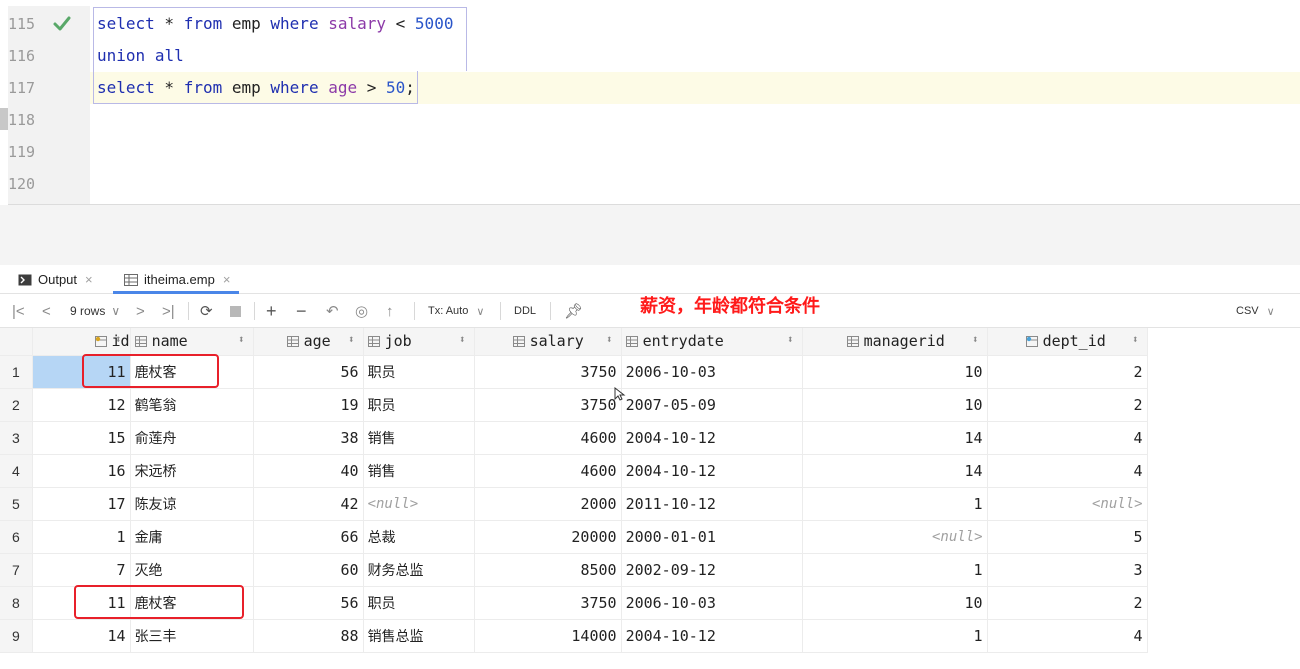 The height and width of the screenshot is (669, 1300). What do you see at coordinates (390, 311) in the screenshot?
I see `submit-icon: ↑` at bounding box center [390, 311].